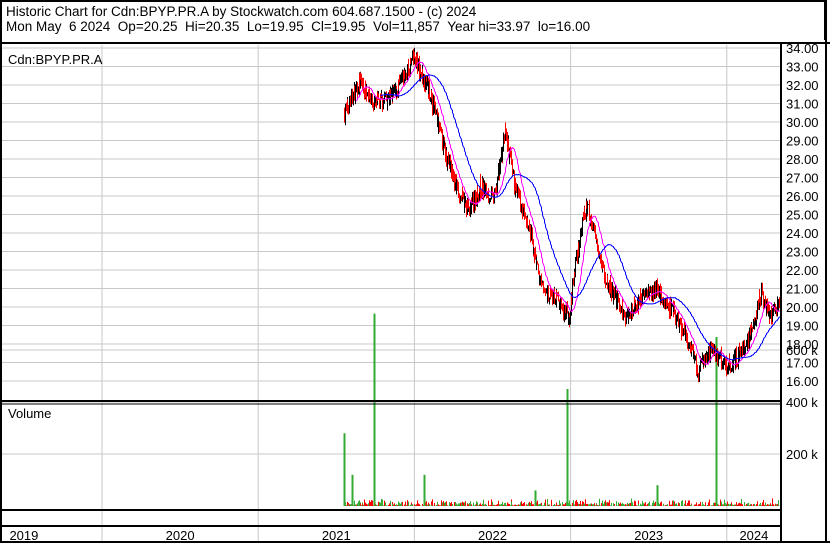 This screenshot has width=830, height=543. Describe the element at coordinates (802, 326) in the screenshot. I see `y-tick-label: 19.00` at that location.